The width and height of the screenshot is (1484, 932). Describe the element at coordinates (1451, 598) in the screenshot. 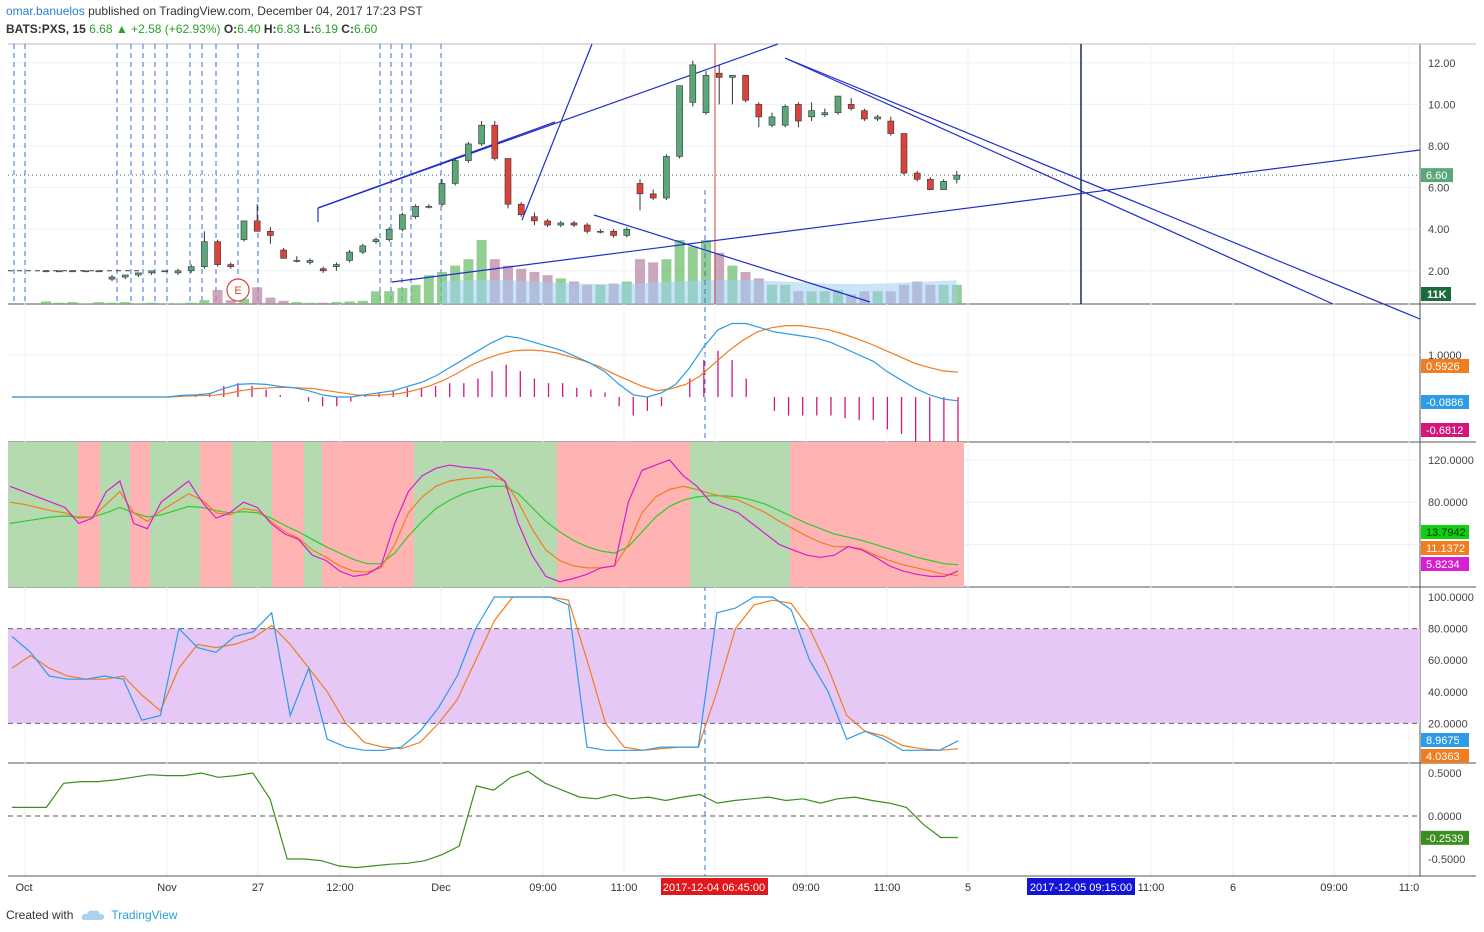

I see `stoch-tick: 100.0000` at that location.